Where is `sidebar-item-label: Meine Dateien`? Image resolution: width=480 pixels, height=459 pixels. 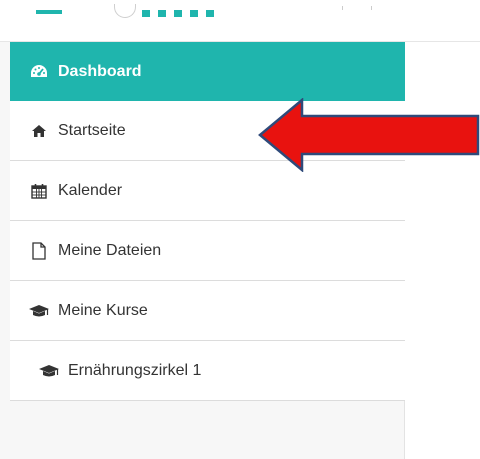
sidebar-item-label: Meine Dateien is located at coordinates (110, 250).